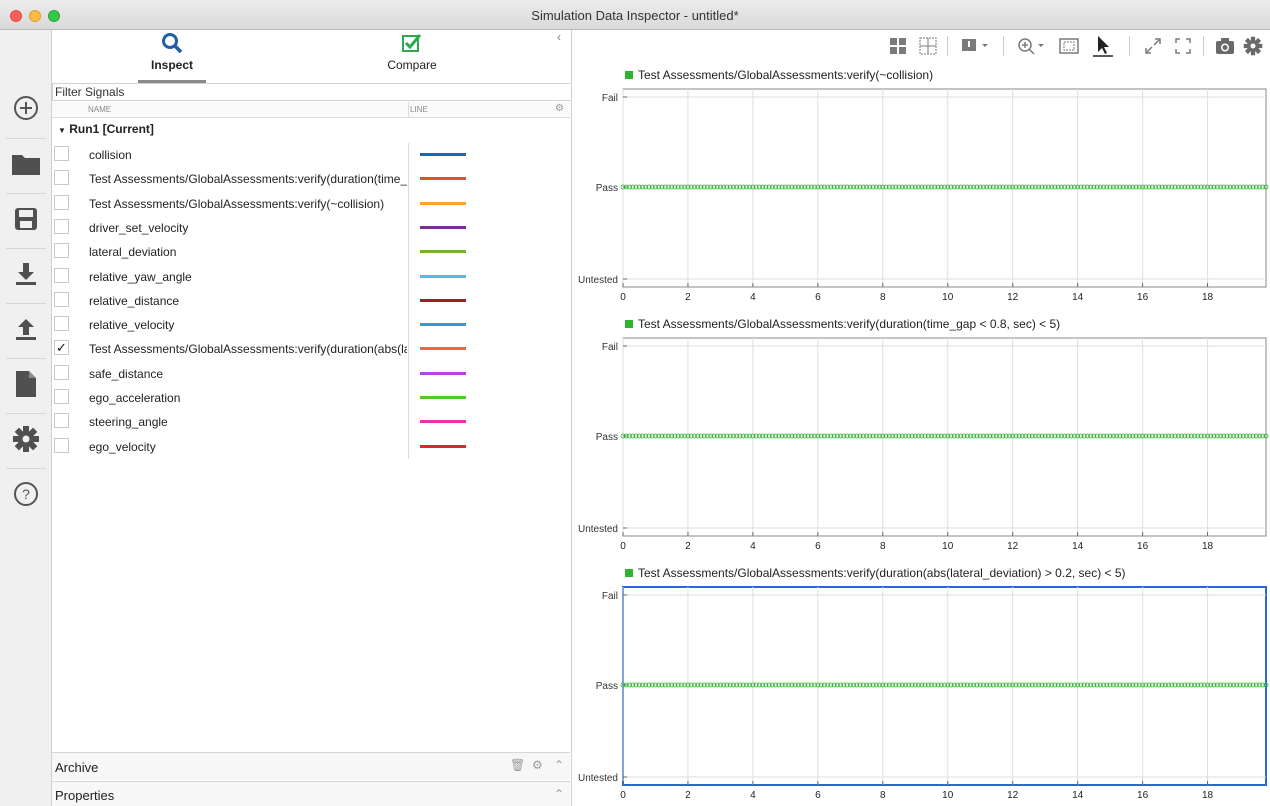  I want to click on signal-checkbox: ✓, so click(61, 348).